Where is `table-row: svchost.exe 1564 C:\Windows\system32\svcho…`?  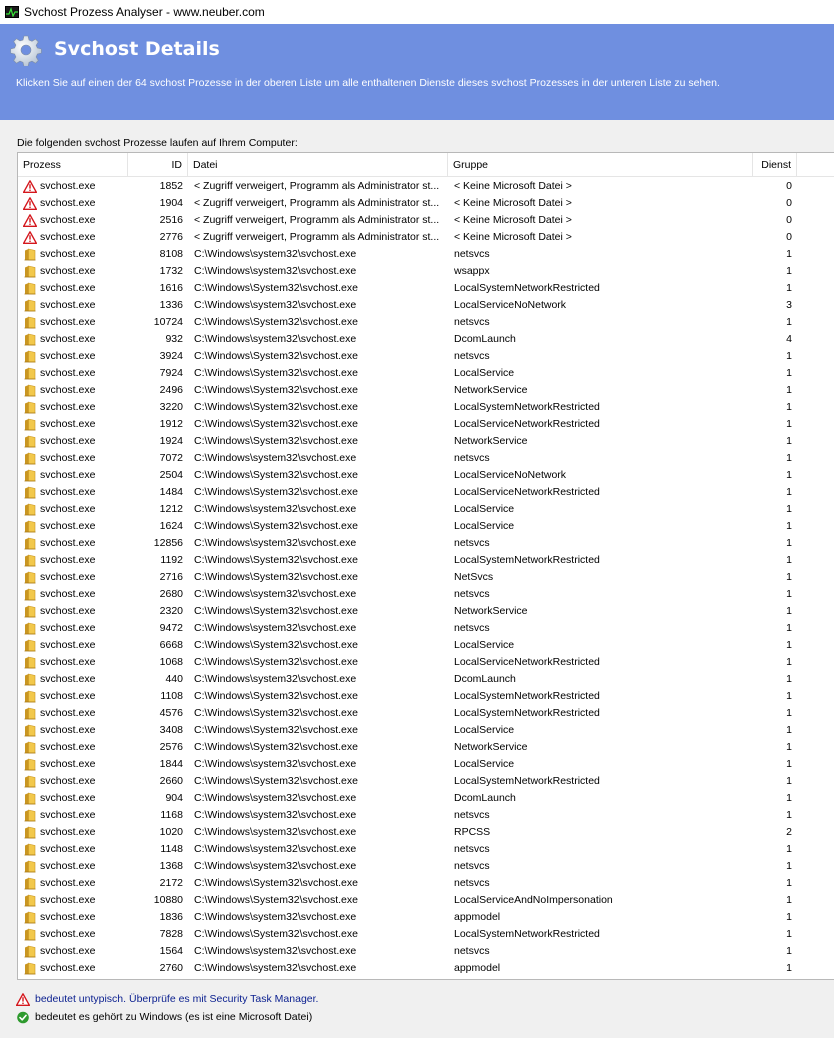
table-row: svchost.exe 1564 C:\Windows\system32\svcho… is located at coordinates (426, 951).